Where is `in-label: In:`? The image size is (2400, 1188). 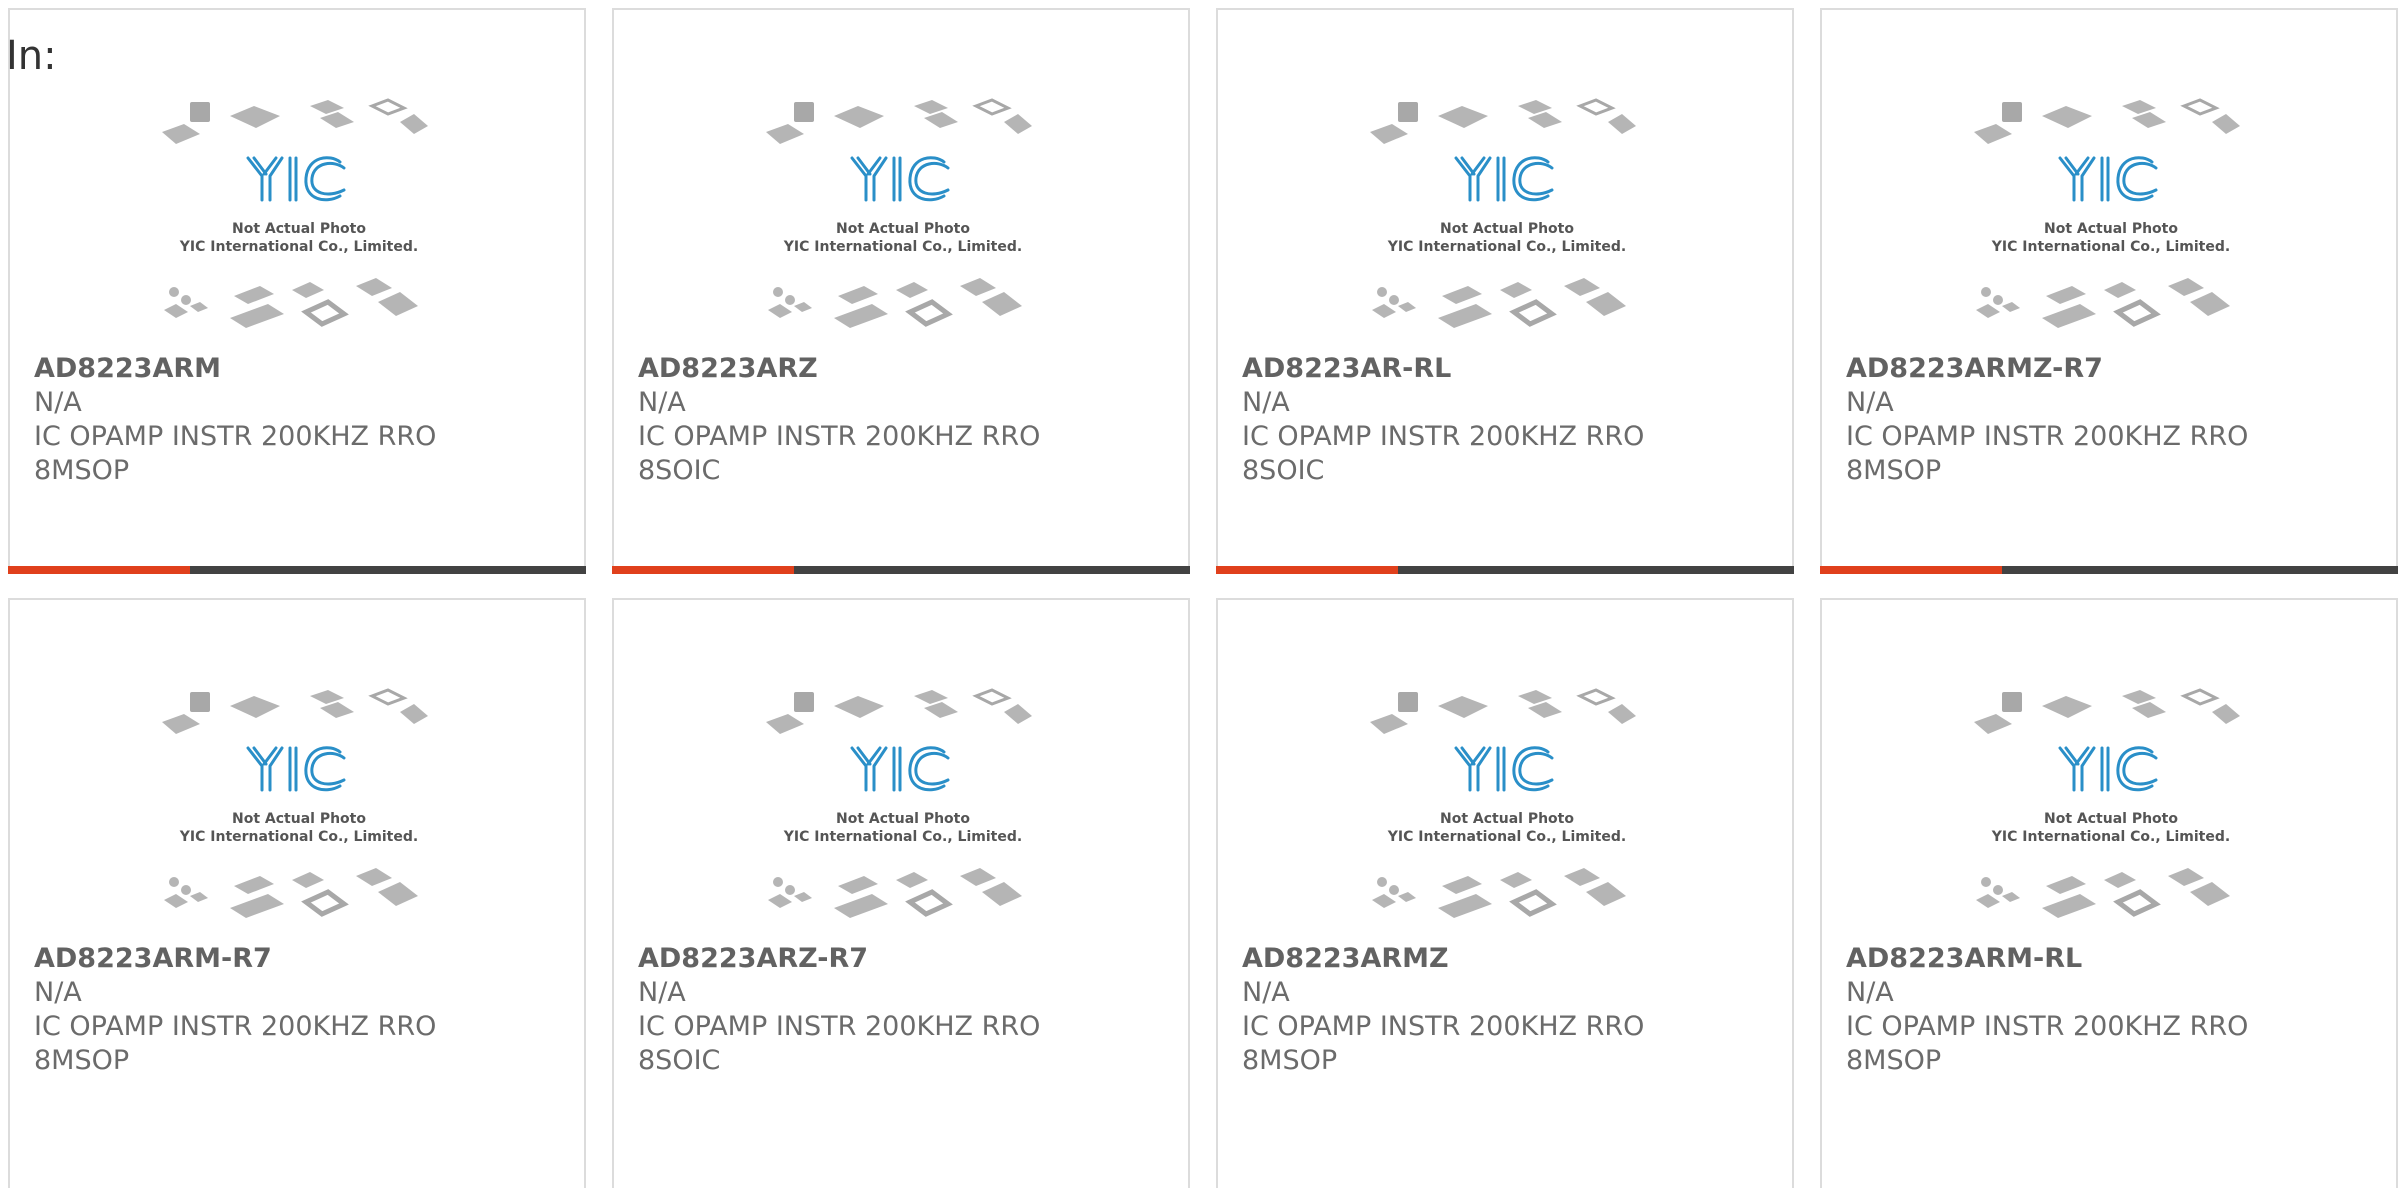 in-label: In: is located at coordinates (31, 56).